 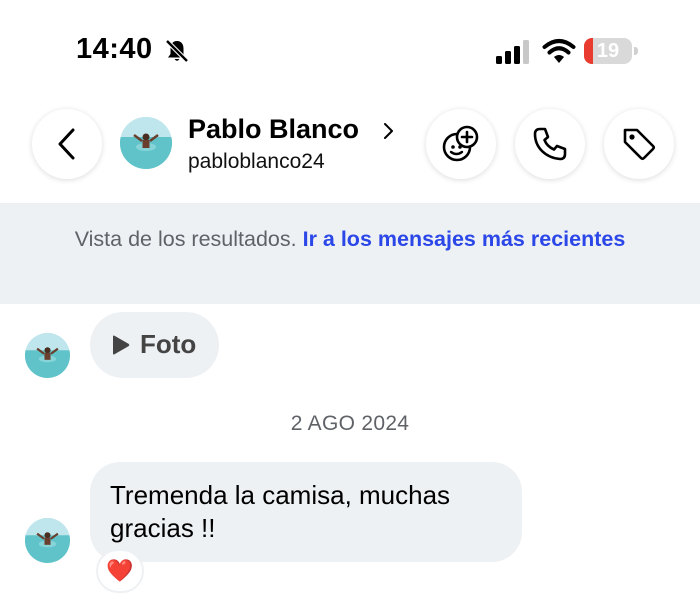 I want to click on sticker-button, so click(x=461, y=144).